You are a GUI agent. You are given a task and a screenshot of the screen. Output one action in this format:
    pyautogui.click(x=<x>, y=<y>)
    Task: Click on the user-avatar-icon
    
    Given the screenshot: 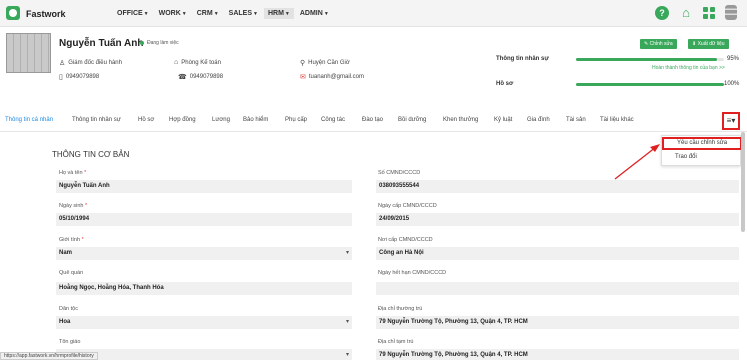 What is the action you would take?
    pyautogui.click(x=731, y=12)
    